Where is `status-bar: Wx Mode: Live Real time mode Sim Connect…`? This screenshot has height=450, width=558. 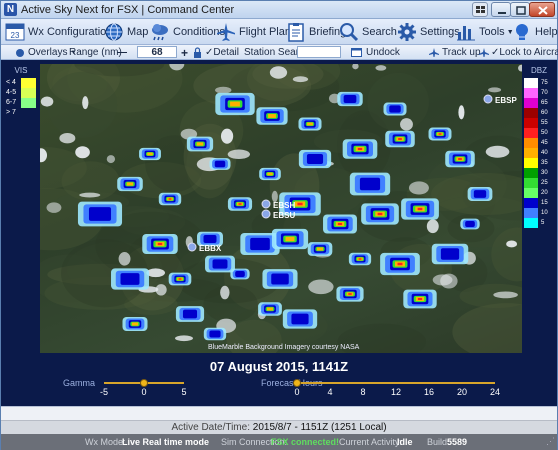 status-bar: Wx Mode: Live Real time mode Sim Connect… is located at coordinates (279, 442).